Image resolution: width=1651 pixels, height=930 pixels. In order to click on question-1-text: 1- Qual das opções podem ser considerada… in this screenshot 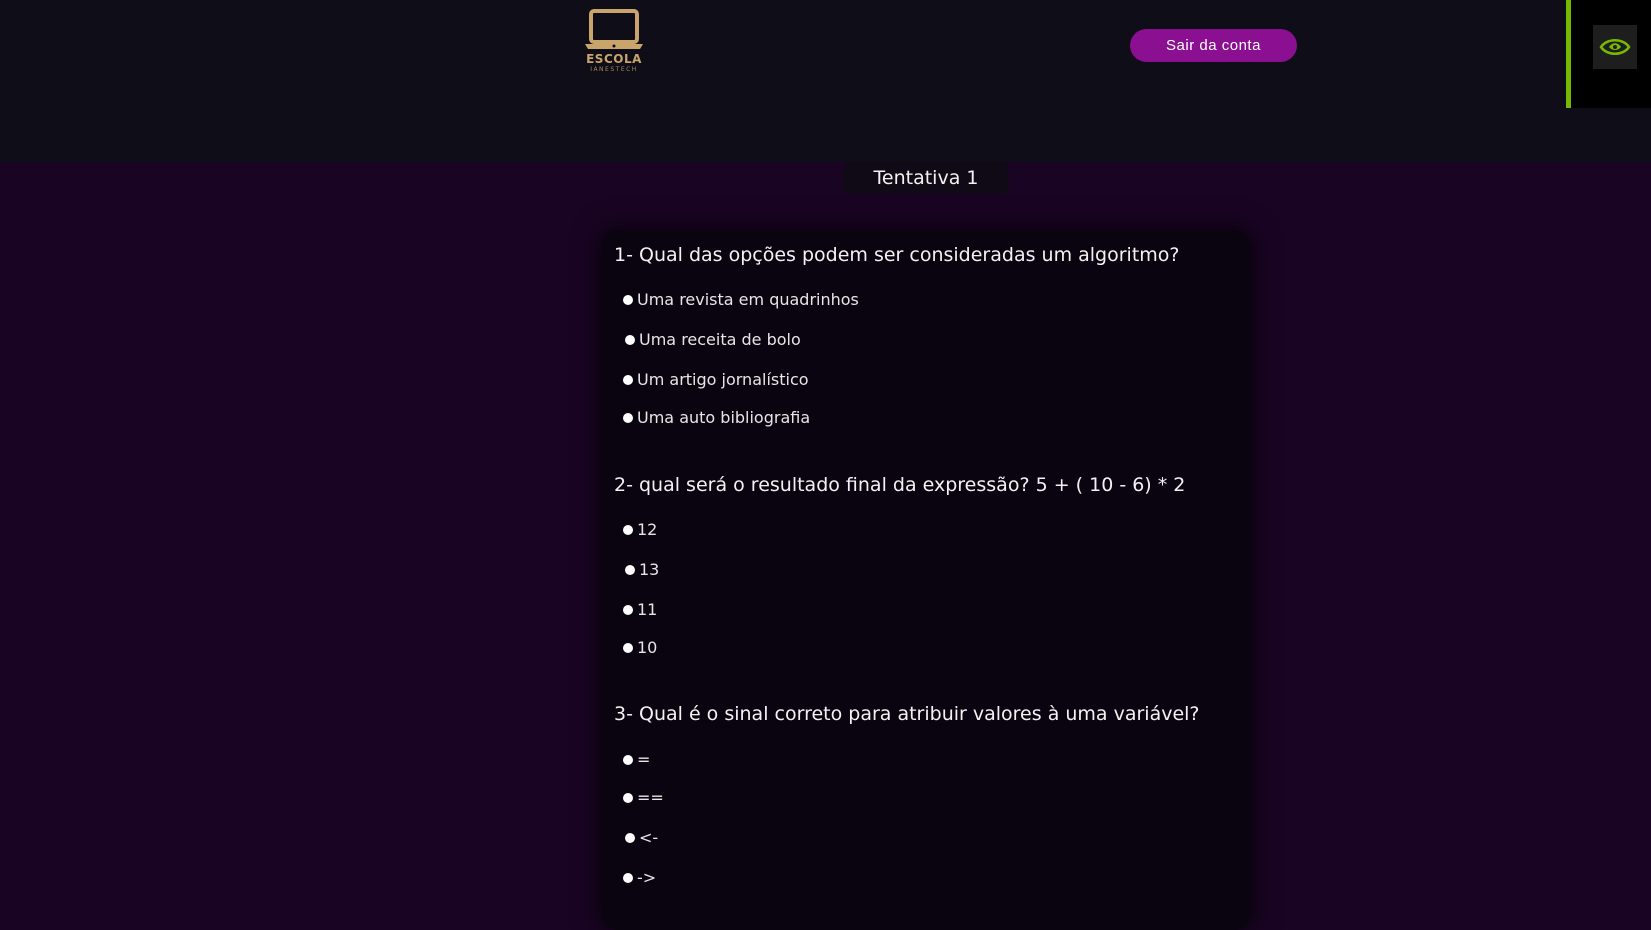, I will do `click(897, 255)`.